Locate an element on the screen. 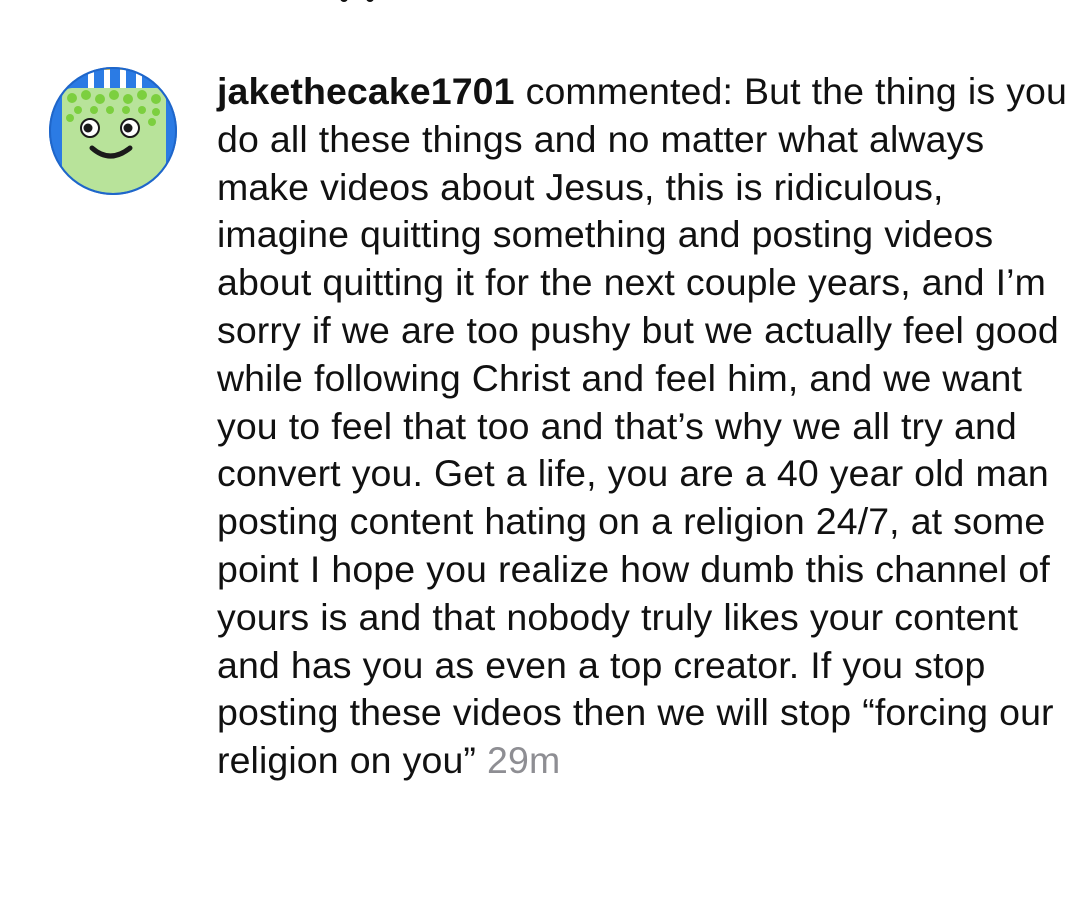 The width and height of the screenshot is (1071, 918). cake-face-avatar-icon is located at coordinates (113, 131).